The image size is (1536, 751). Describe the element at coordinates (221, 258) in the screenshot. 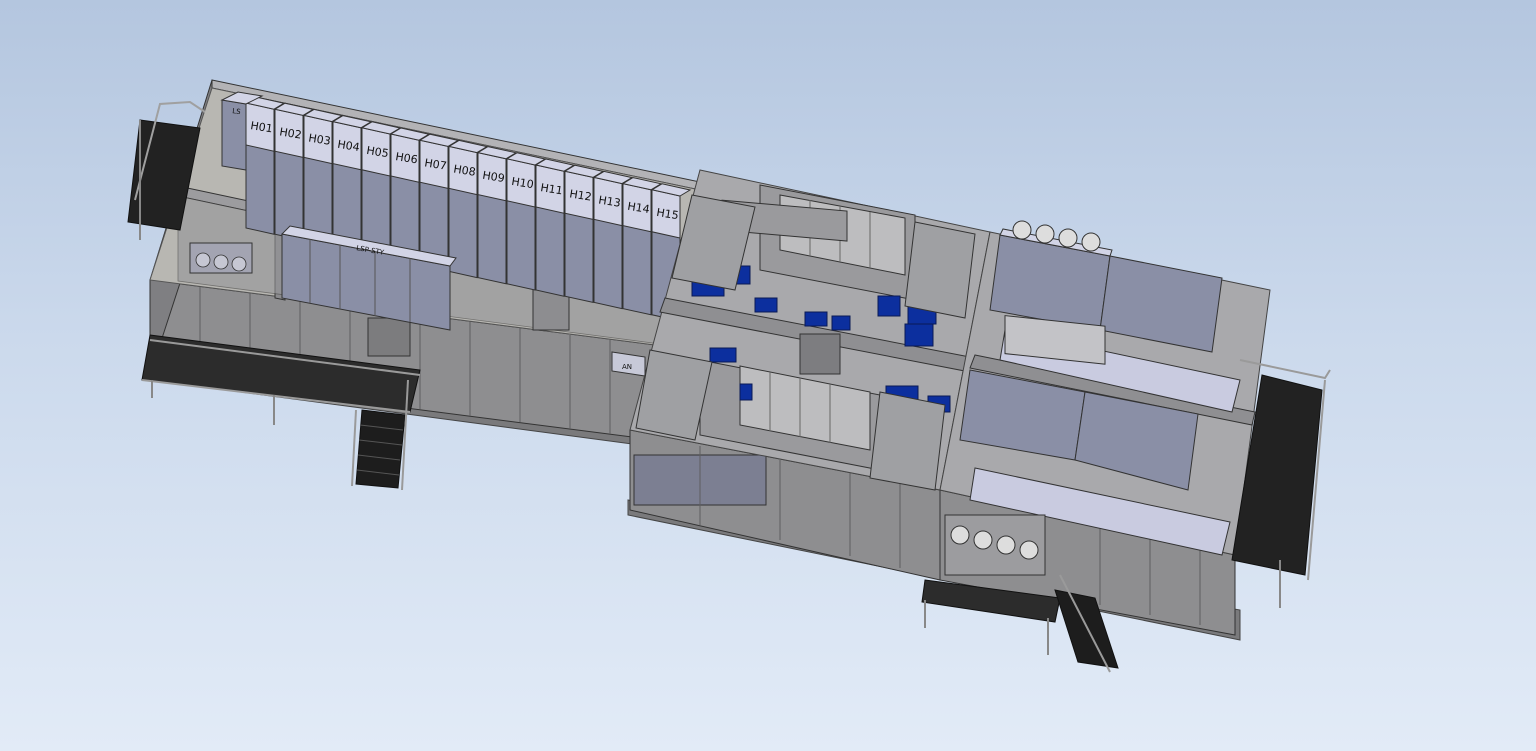

I see `filter-rack` at that location.